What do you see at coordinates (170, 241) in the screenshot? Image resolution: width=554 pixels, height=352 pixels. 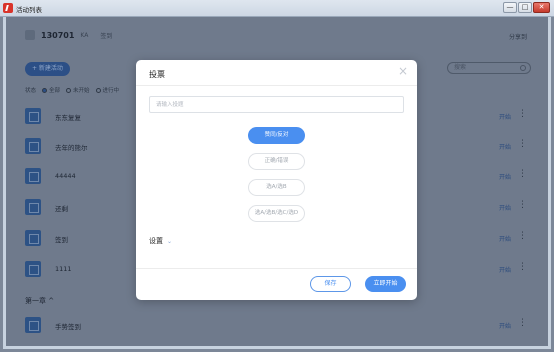 I see `chevron-down-icon: ⌄` at bounding box center [170, 241].